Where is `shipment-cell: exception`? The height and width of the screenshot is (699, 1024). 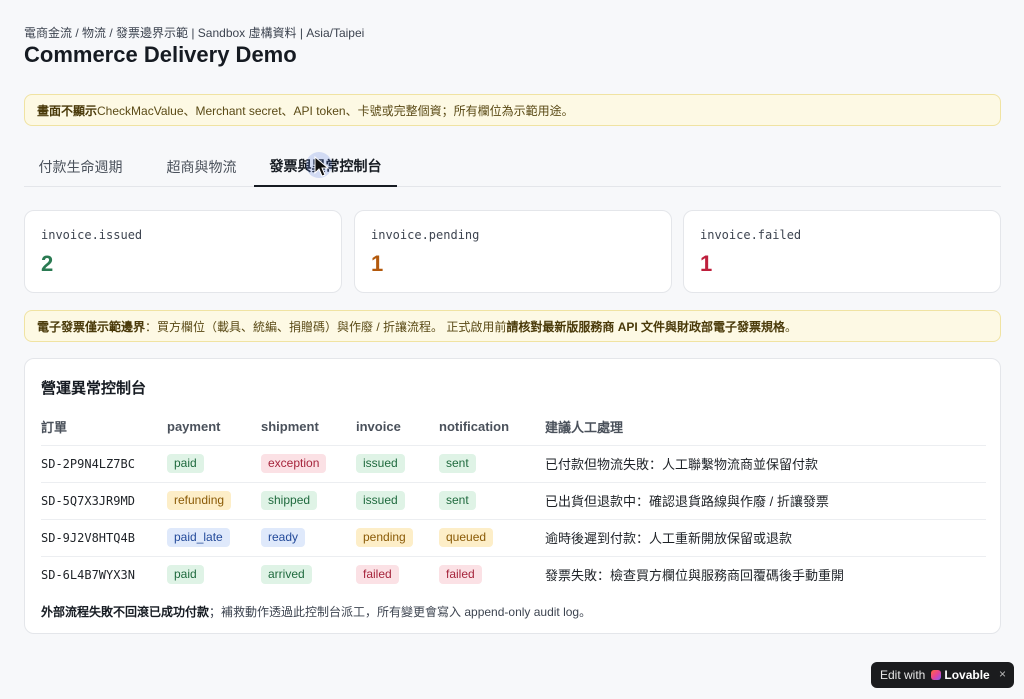 shipment-cell: exception is located at coordinates (308, 464).